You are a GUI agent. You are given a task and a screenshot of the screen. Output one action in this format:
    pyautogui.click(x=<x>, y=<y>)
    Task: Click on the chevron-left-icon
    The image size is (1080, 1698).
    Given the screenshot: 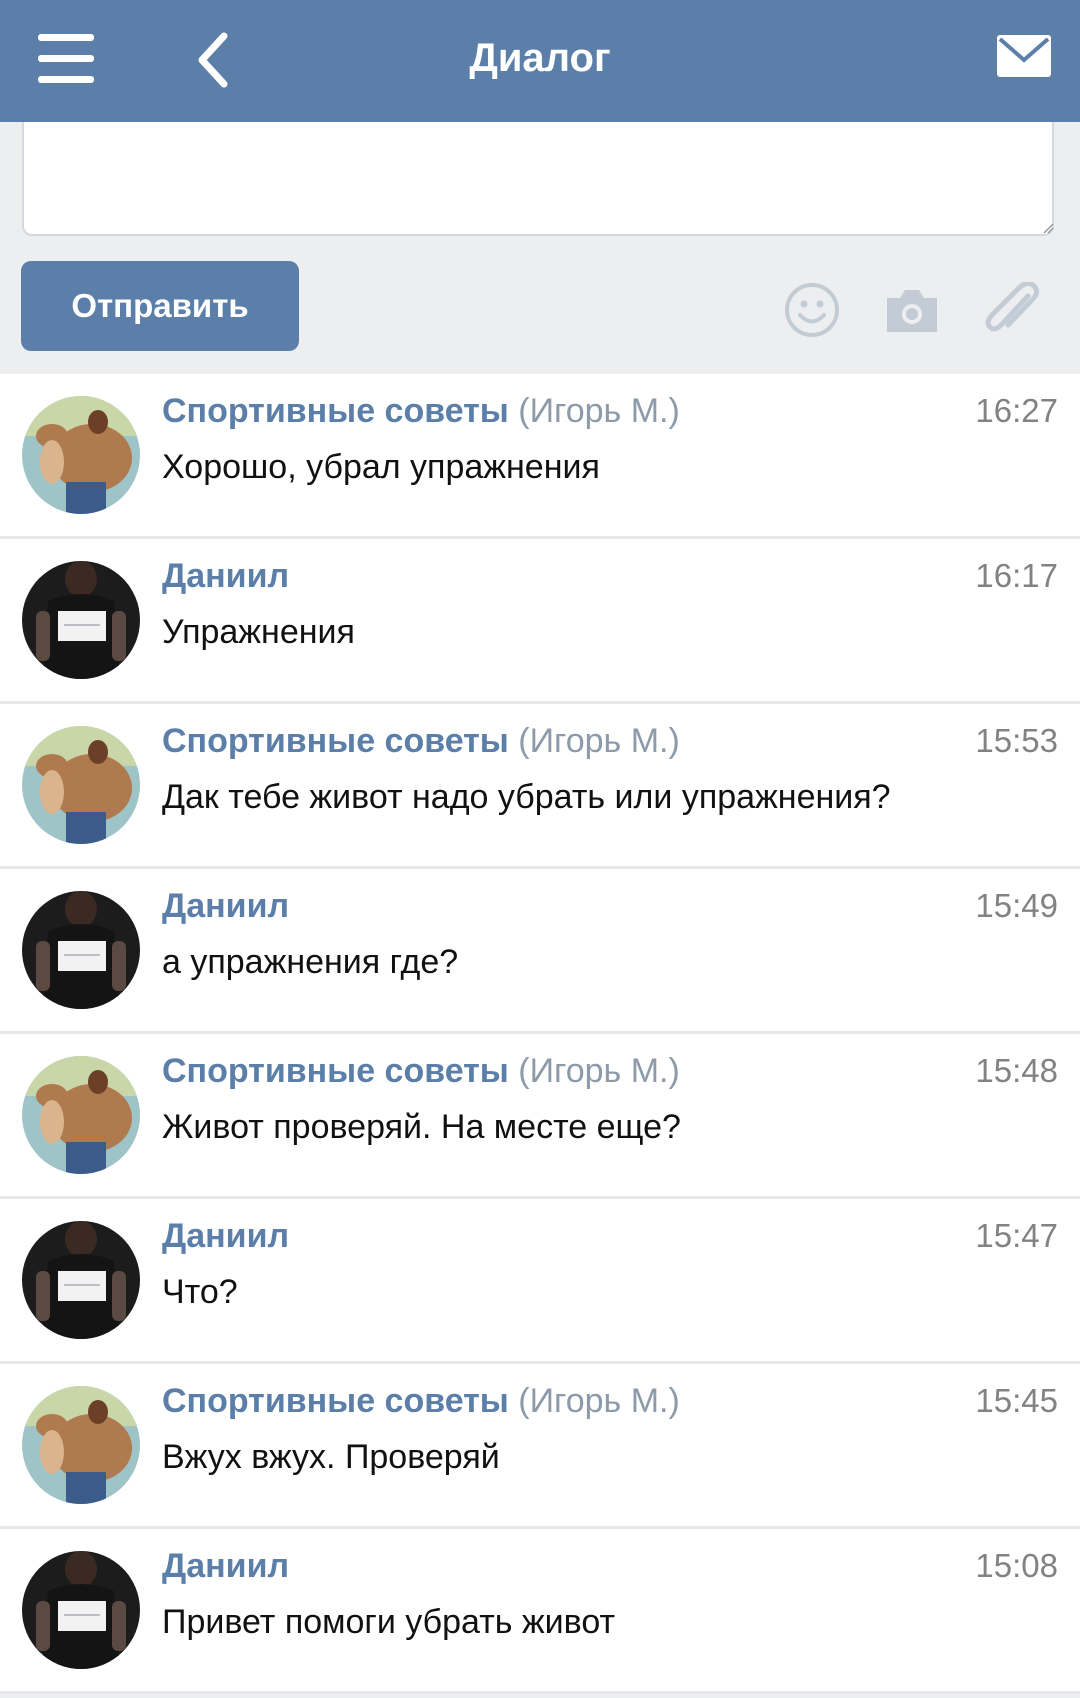 What is the action you would take?
    pyautogui.click(x=213, y=60)
    